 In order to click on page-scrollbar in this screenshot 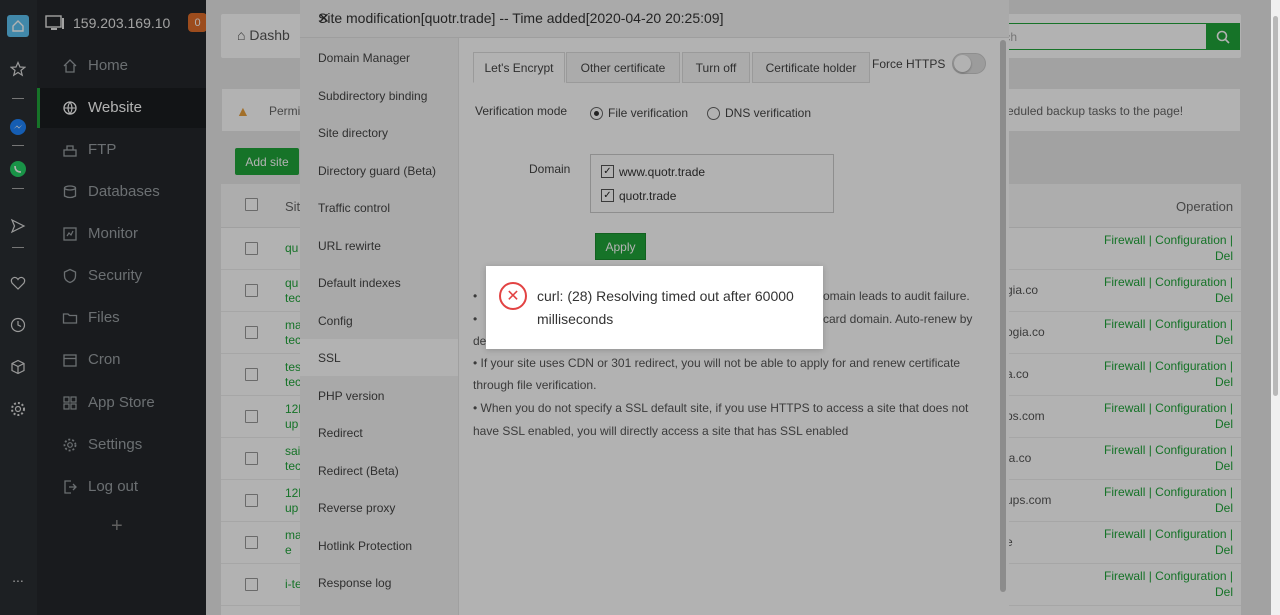, I will do `click(1275, 307)`.